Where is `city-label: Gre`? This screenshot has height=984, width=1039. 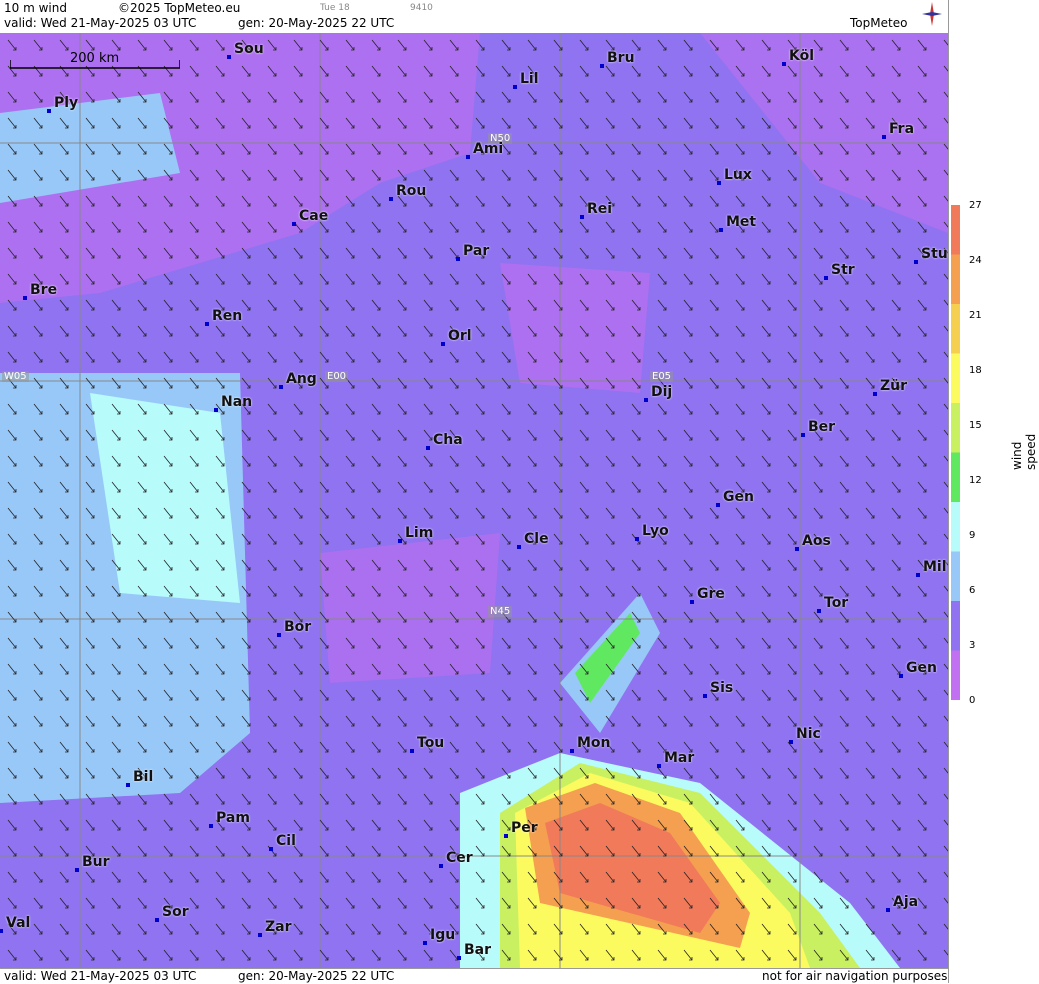 city-label: Gre is located at coordinates (707, 595).